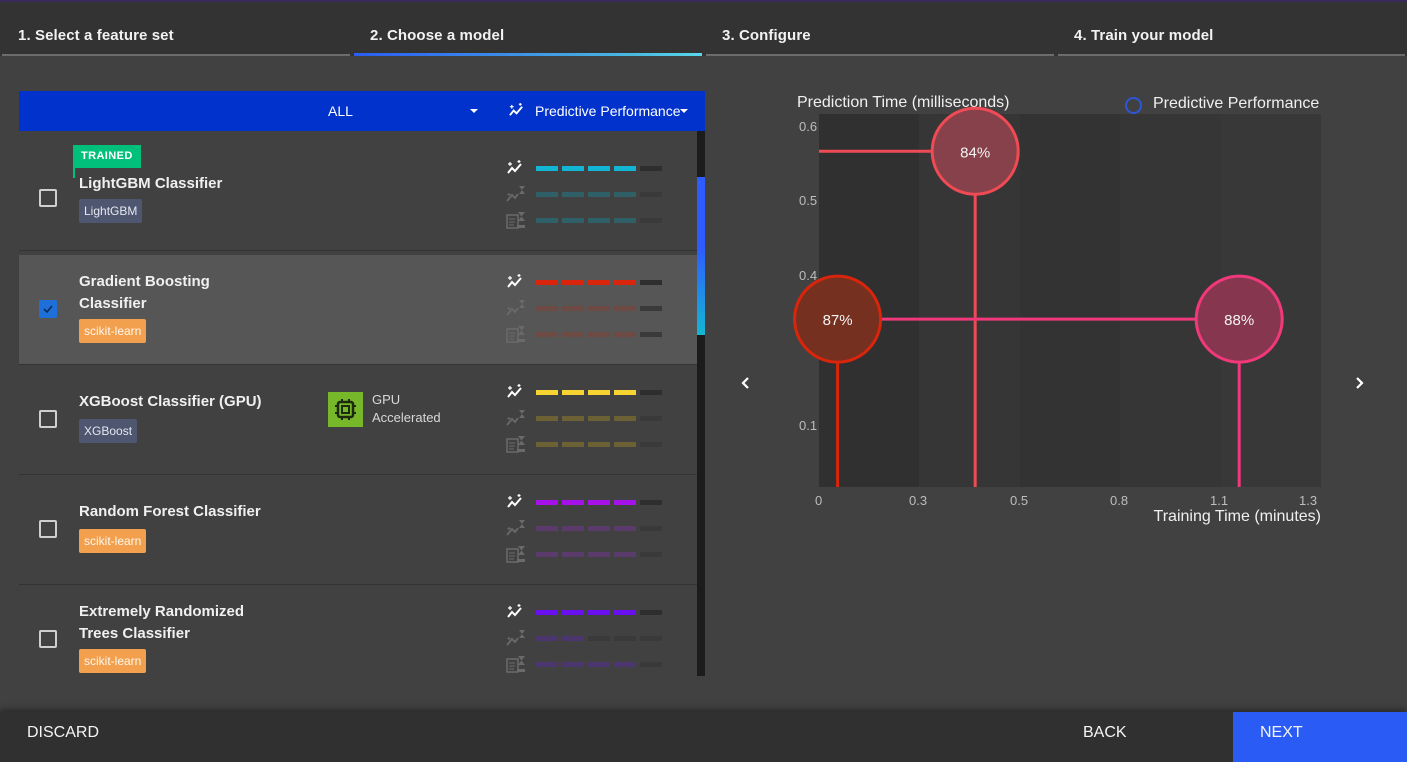 This screenshot has height=762, width=1407. Describe the element at coordinates (703, 737) in the screenshot. I see `footer-bar: DISCARD BACK NEXT` at that location.